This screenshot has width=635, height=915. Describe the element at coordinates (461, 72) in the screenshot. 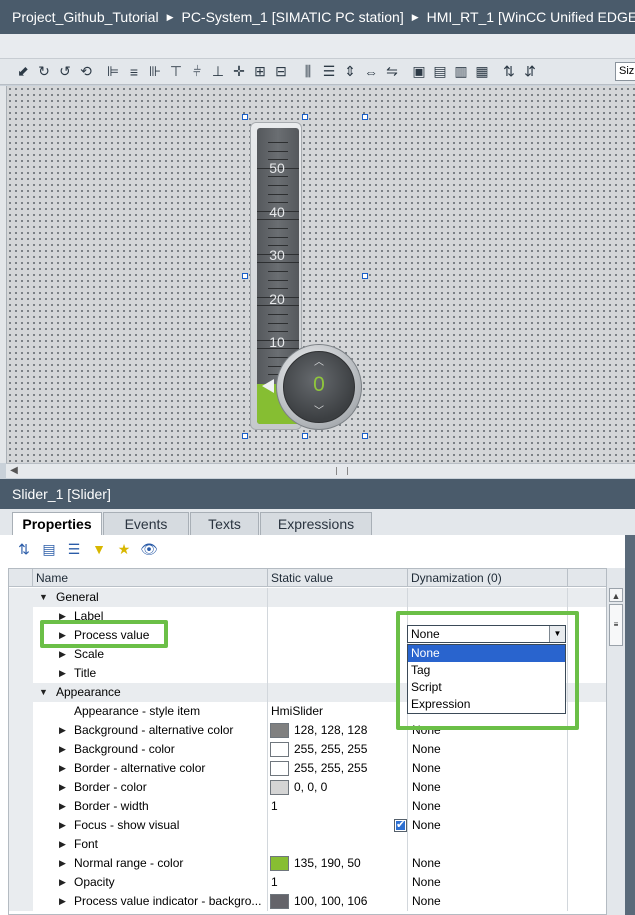

I see `forward-icon: ▥` at that location.